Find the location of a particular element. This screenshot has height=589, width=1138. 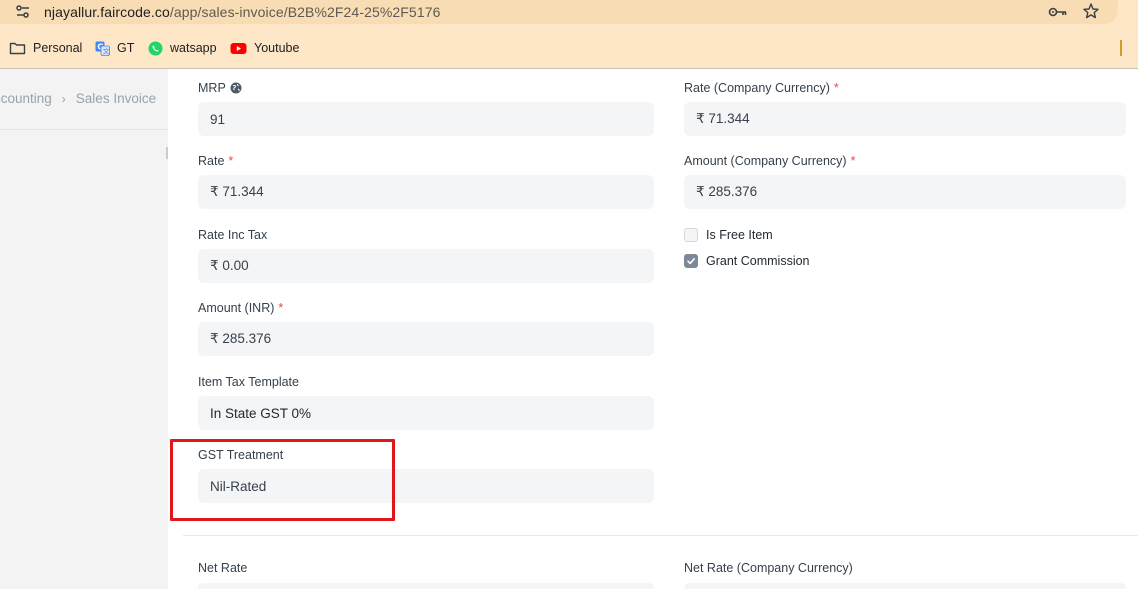

key-icon is located at coordinates (1058, 12).